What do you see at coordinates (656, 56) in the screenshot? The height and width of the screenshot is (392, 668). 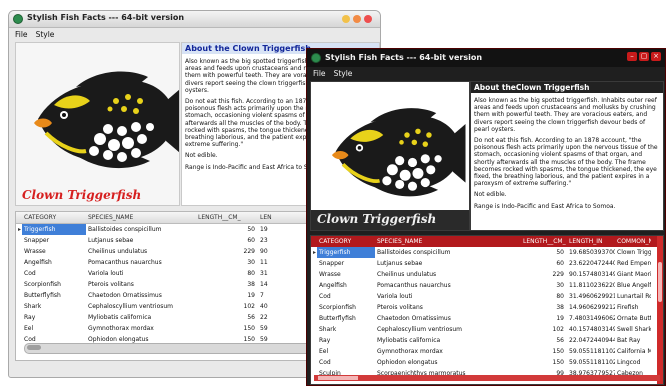 I see `close-icon: ×` at bounding box center [656, 56].